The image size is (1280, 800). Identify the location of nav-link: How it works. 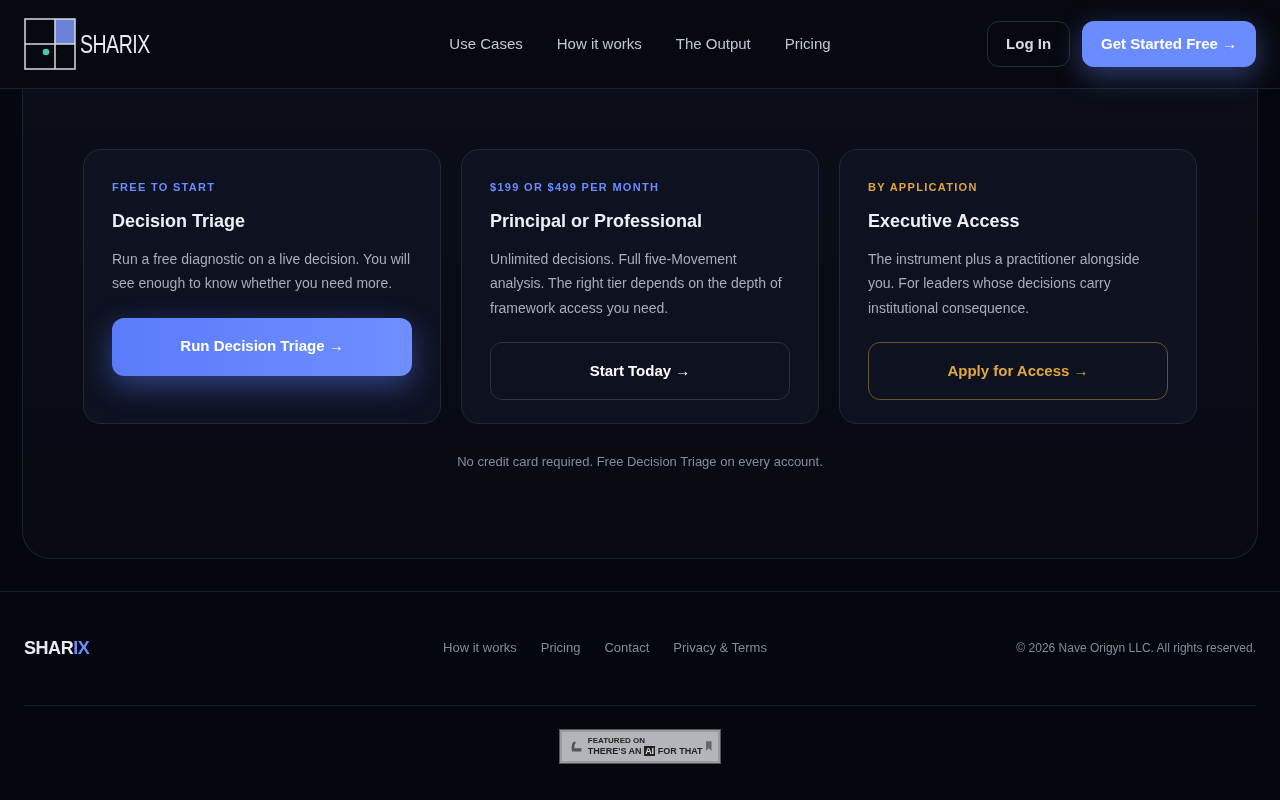
(599, 44).